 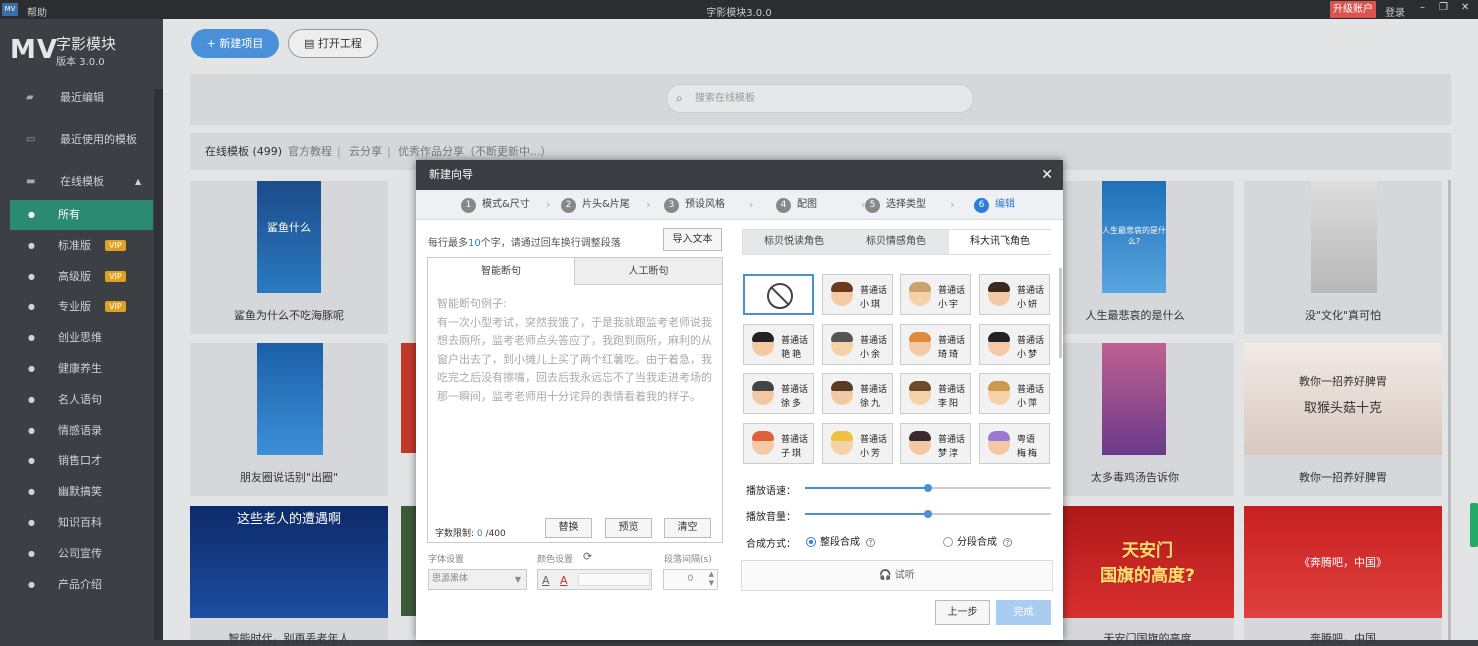 I want to click on login-button: 登录, so click(x=1395, y=11).